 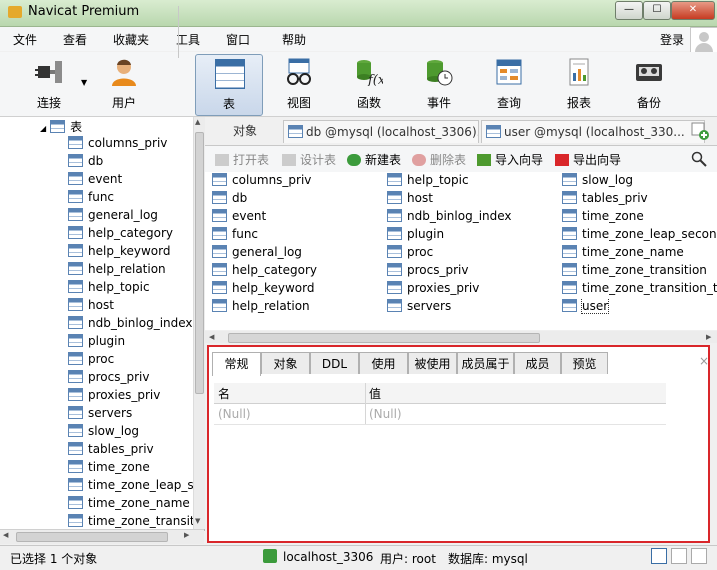 I want to click on info-tab-objects: 对象, so click(x=285, y=363).